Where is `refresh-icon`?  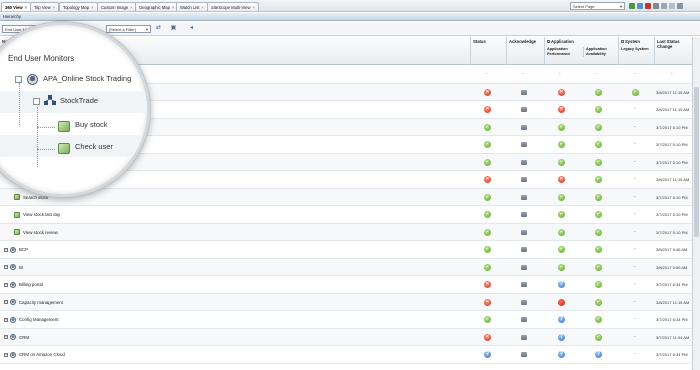
refresh-icon is located at coordinates (664, 6).